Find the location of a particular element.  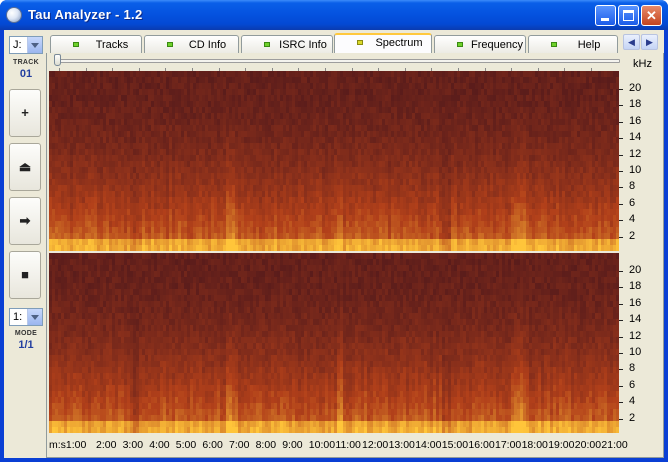

time-tick-label: 8:00 is located at coordinates (266, 445).